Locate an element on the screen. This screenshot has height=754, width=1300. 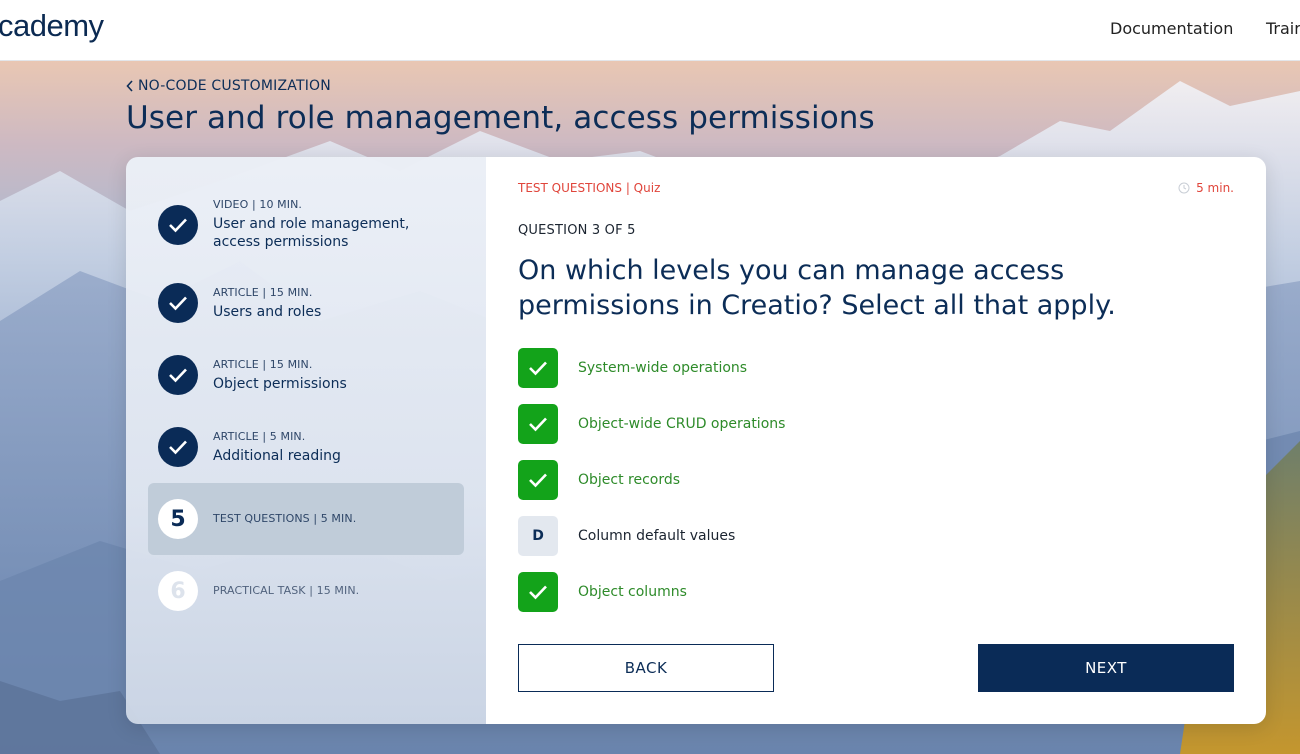
step-meta: VIDEO | 10 MIN. is located at coordinates (258, 204).